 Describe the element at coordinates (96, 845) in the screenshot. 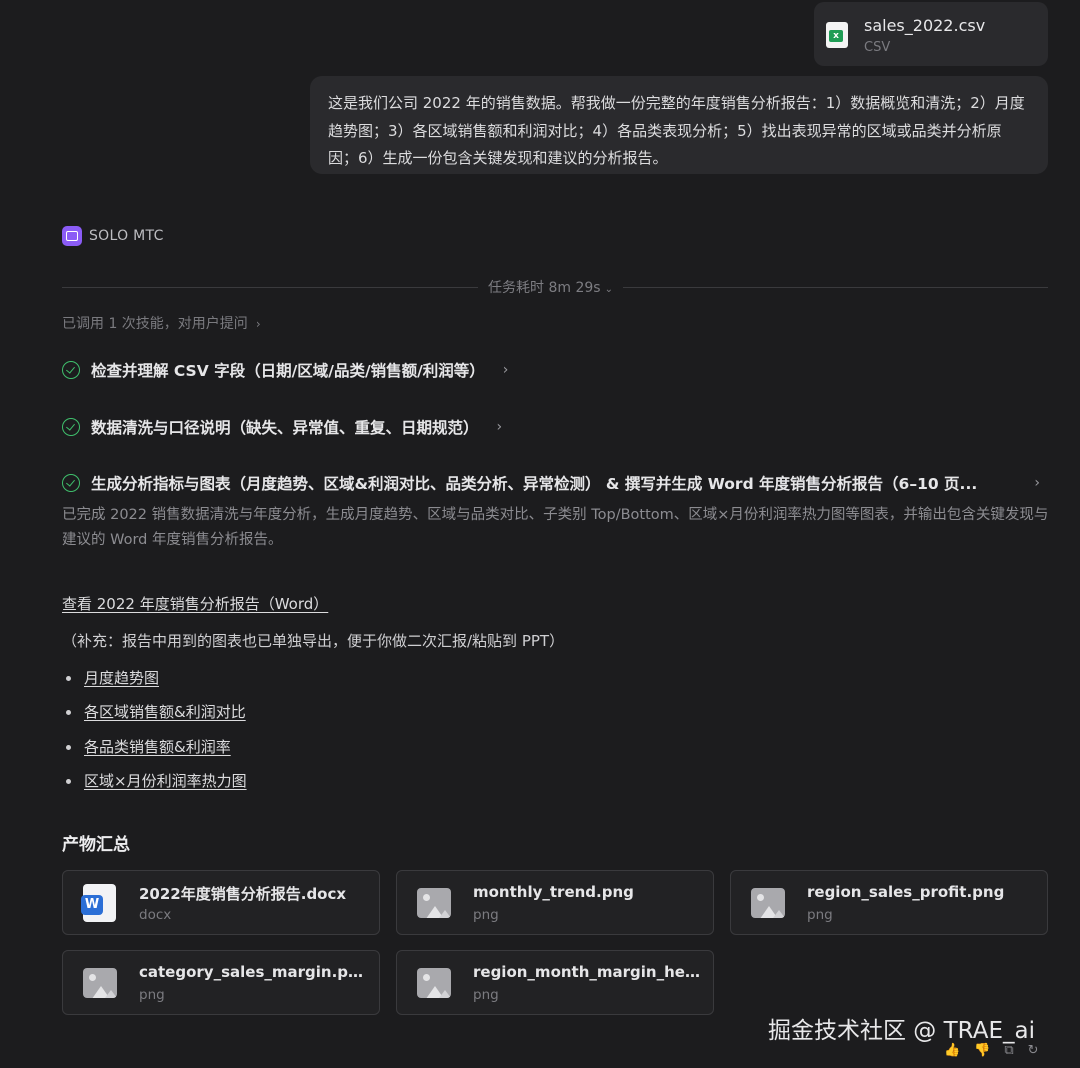

I see `artifacts-title: 产物汇总` at that location.